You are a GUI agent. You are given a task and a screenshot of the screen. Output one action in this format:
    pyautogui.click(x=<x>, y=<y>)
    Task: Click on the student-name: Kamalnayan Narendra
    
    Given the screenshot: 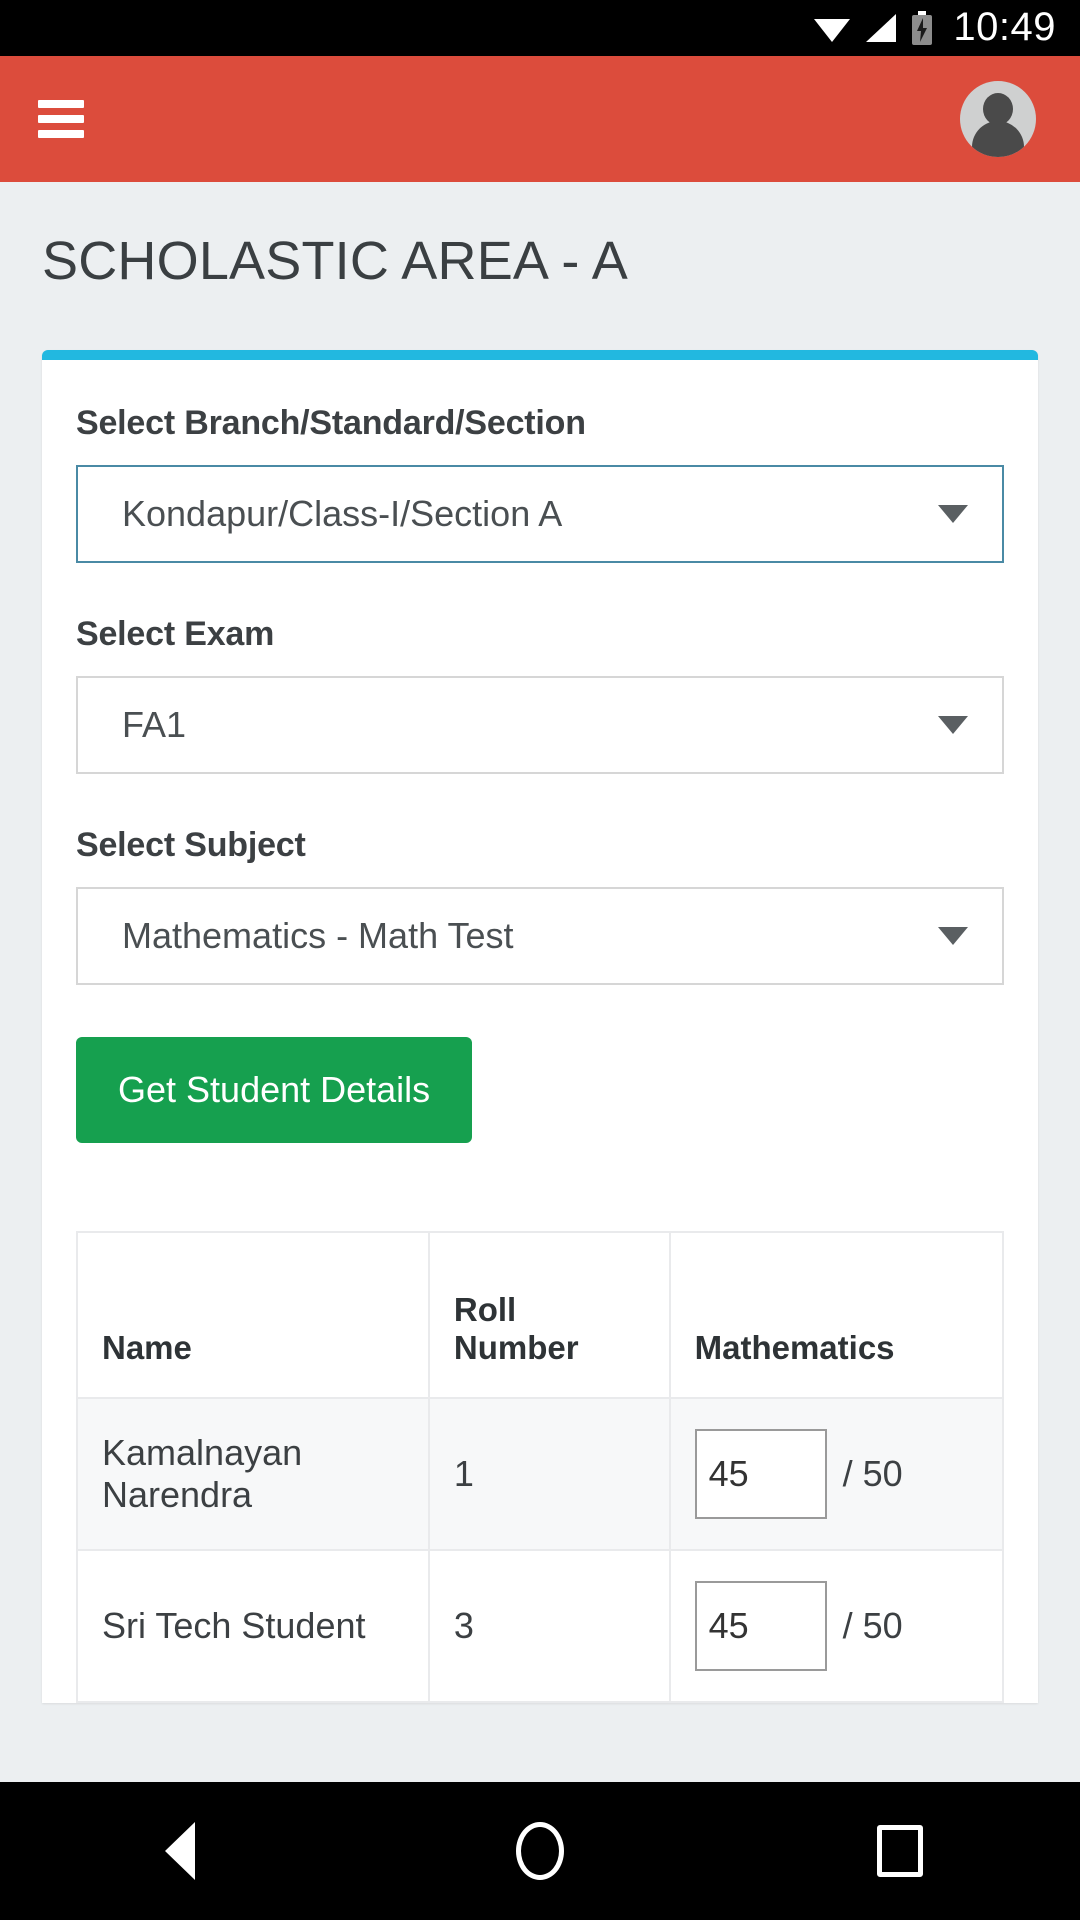 What is the action you would take?
    pyautogui.click(x=253, y=1474)
    